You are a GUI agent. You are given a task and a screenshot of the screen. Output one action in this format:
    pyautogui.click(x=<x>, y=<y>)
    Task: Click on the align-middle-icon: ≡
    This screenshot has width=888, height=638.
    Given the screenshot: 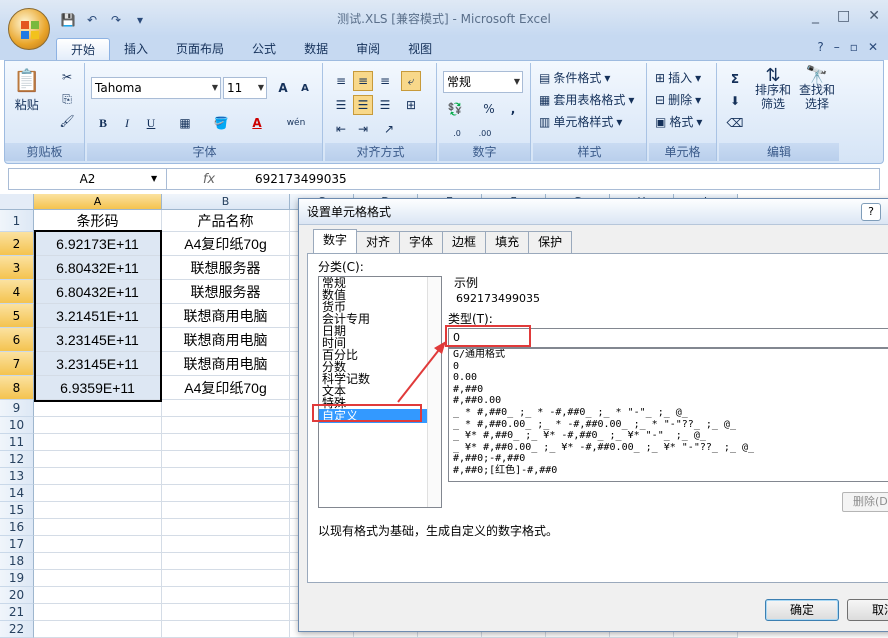 What is the action you would take?
    pyautogui.click(x=363, y=81)
    